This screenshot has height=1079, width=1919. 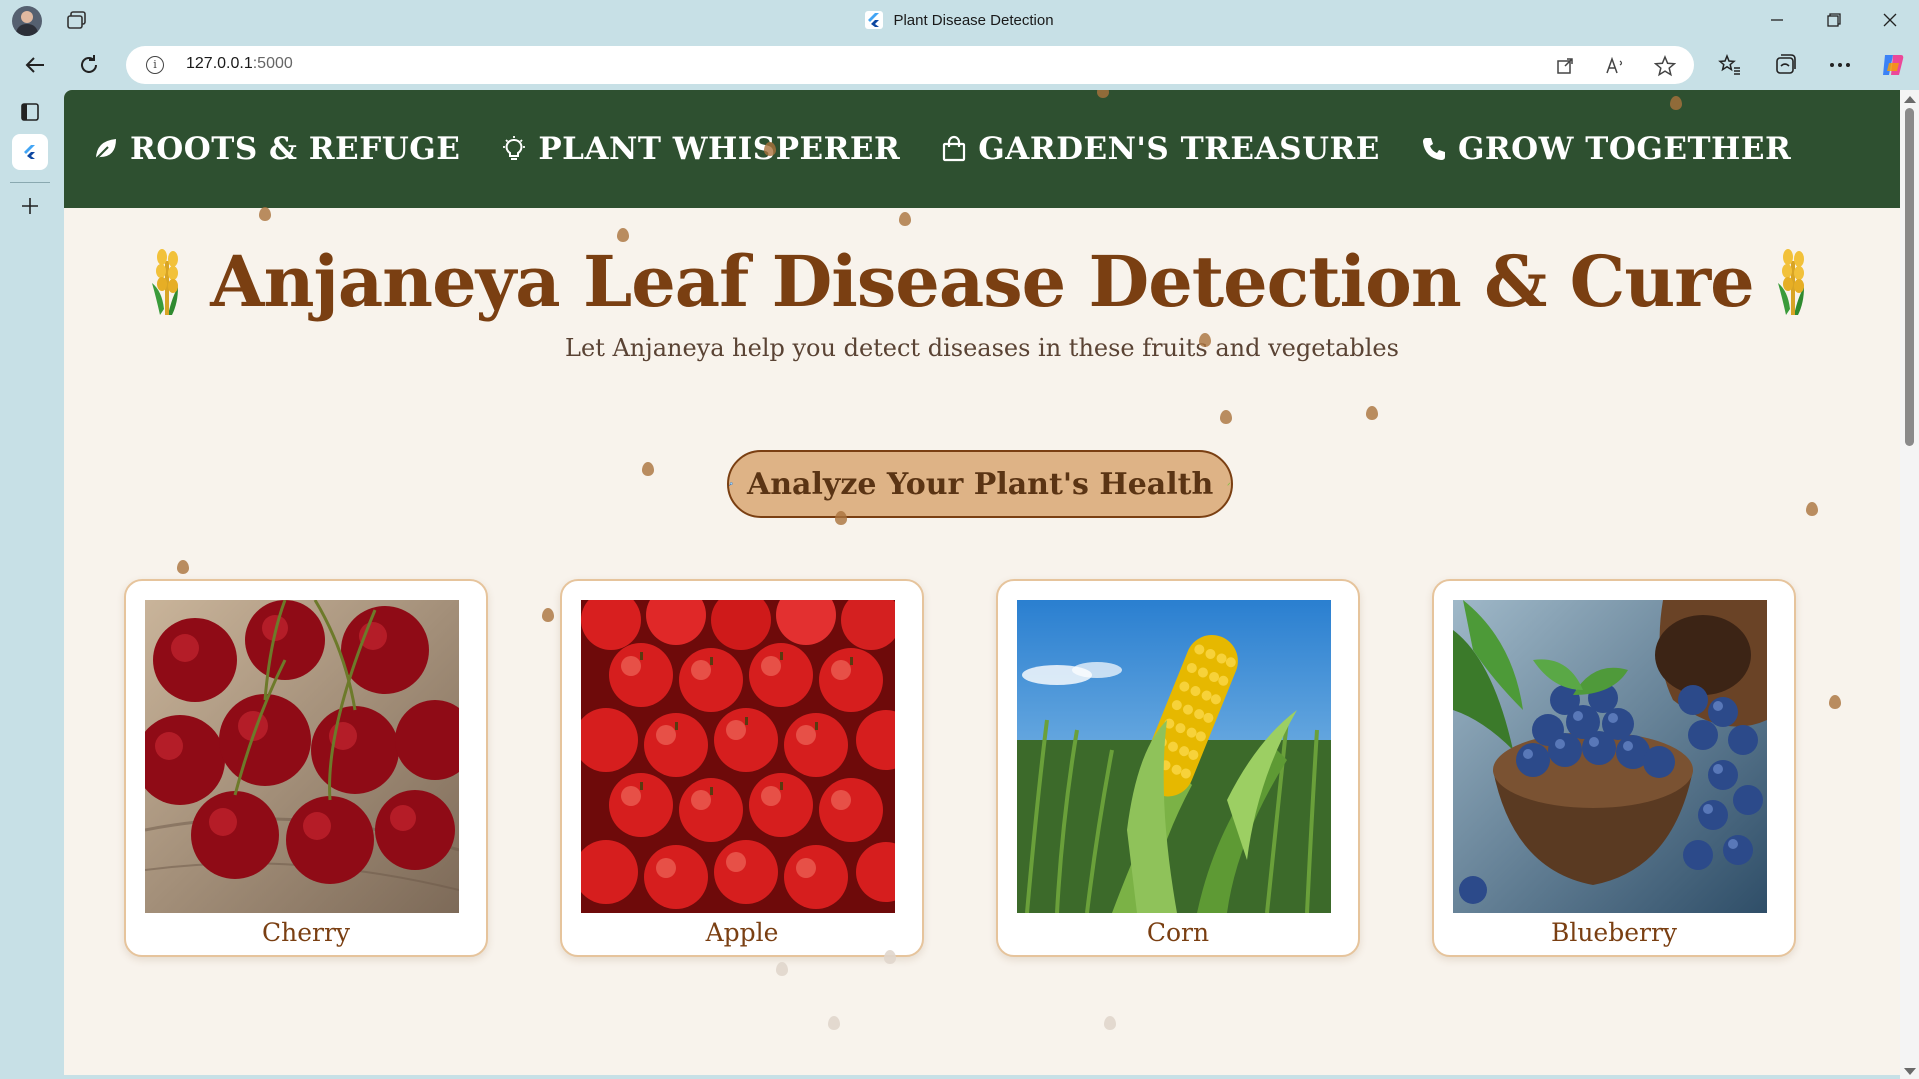 I want to click on tab-actions-icon, so click(x=30, y=112).